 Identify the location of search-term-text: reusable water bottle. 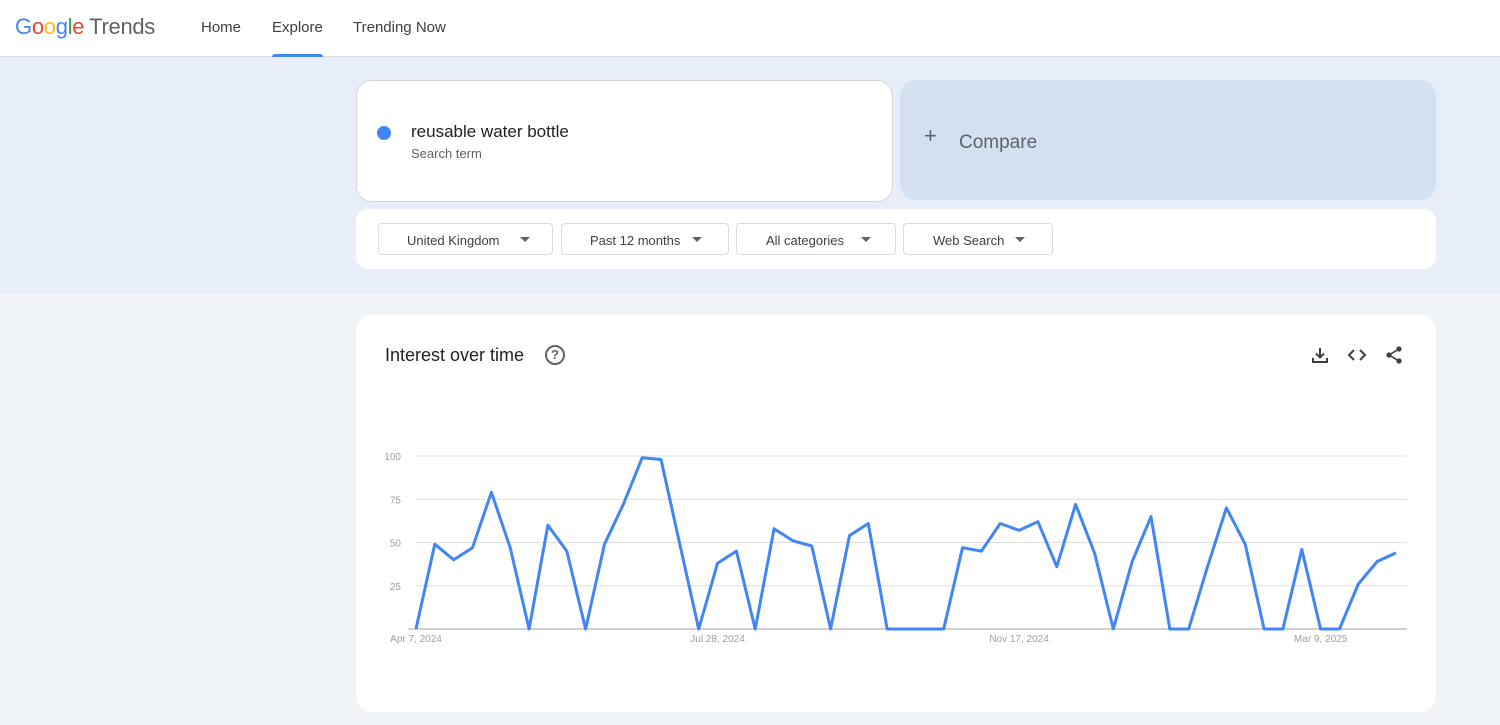
(490, 132).